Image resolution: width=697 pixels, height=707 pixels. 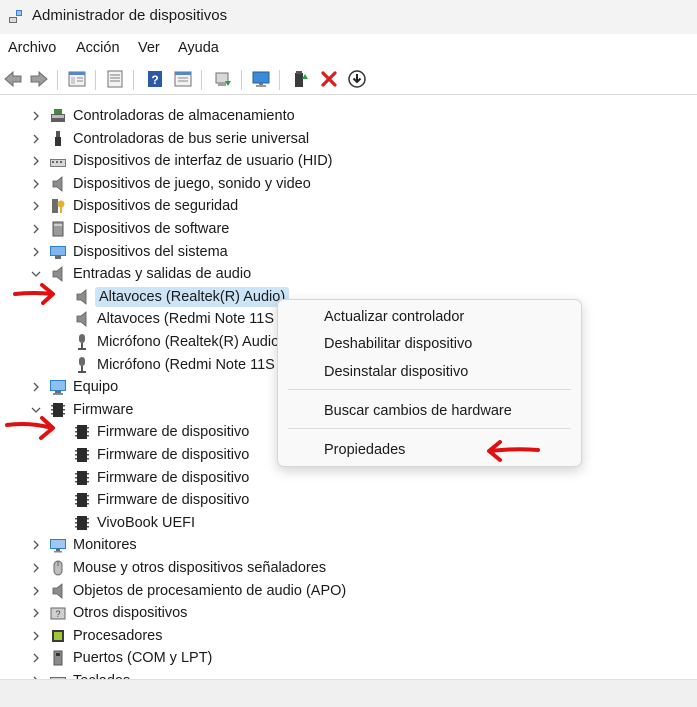 I want to click on tree-item-label: Firmware, so click(x=103, y=409).